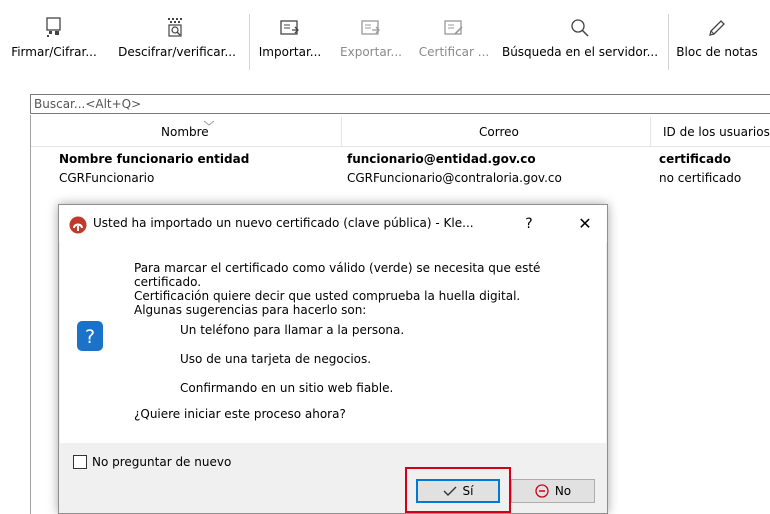 Image resolution: width=770 pixels, height=514 pixels. What do you see at coordinates (106, 178) in the screenshot?
I see `table-row-2-name: CGRFuncionario` at bounding box center [106, 178].